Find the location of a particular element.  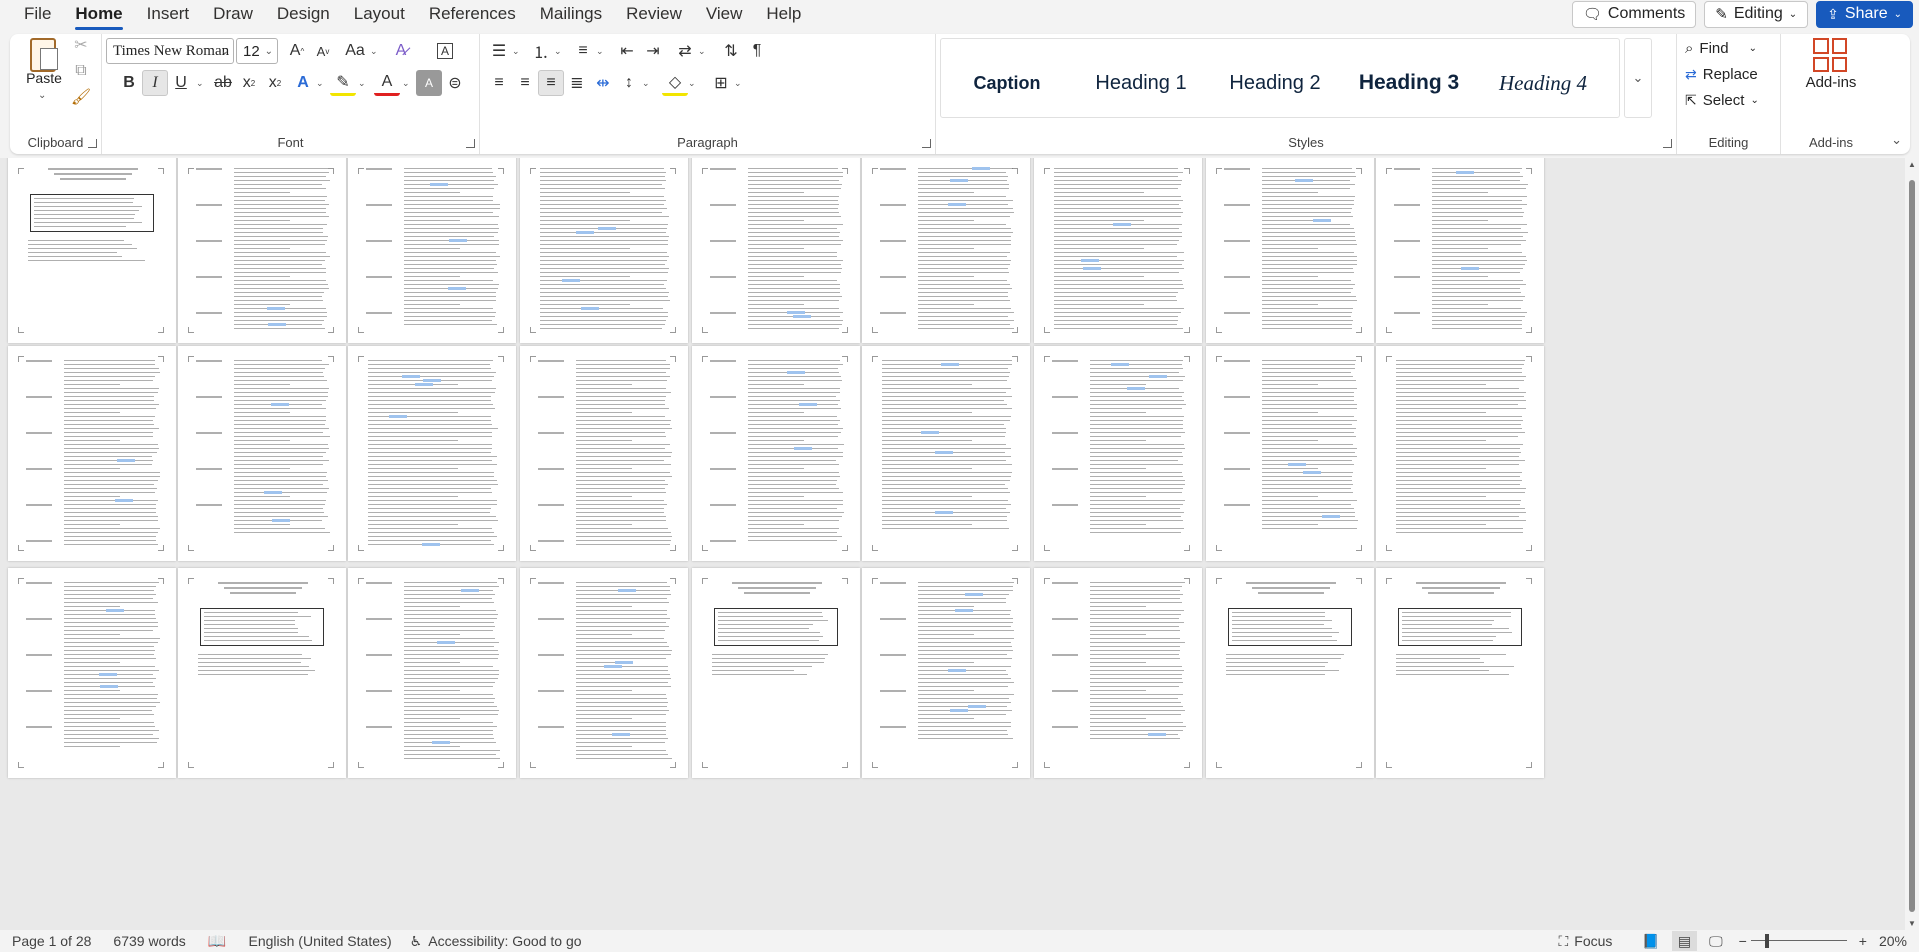

comments-button: 🗨 Comments is located at coordinates (1634, 14).